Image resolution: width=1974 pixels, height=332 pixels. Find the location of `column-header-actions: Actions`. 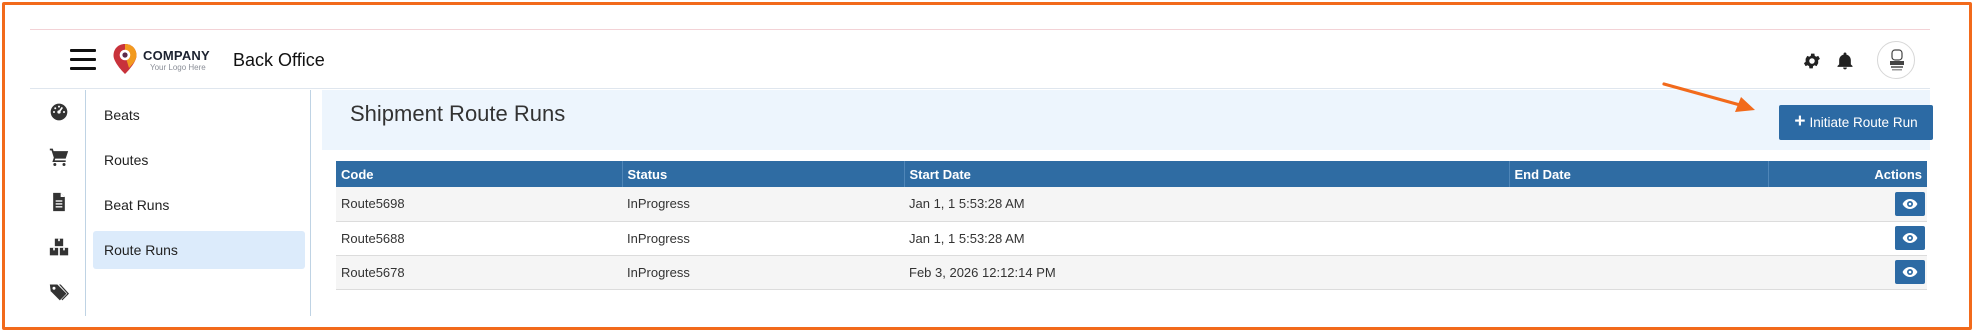

column-header-actions: Actions is located at coordinates (1847, 174).